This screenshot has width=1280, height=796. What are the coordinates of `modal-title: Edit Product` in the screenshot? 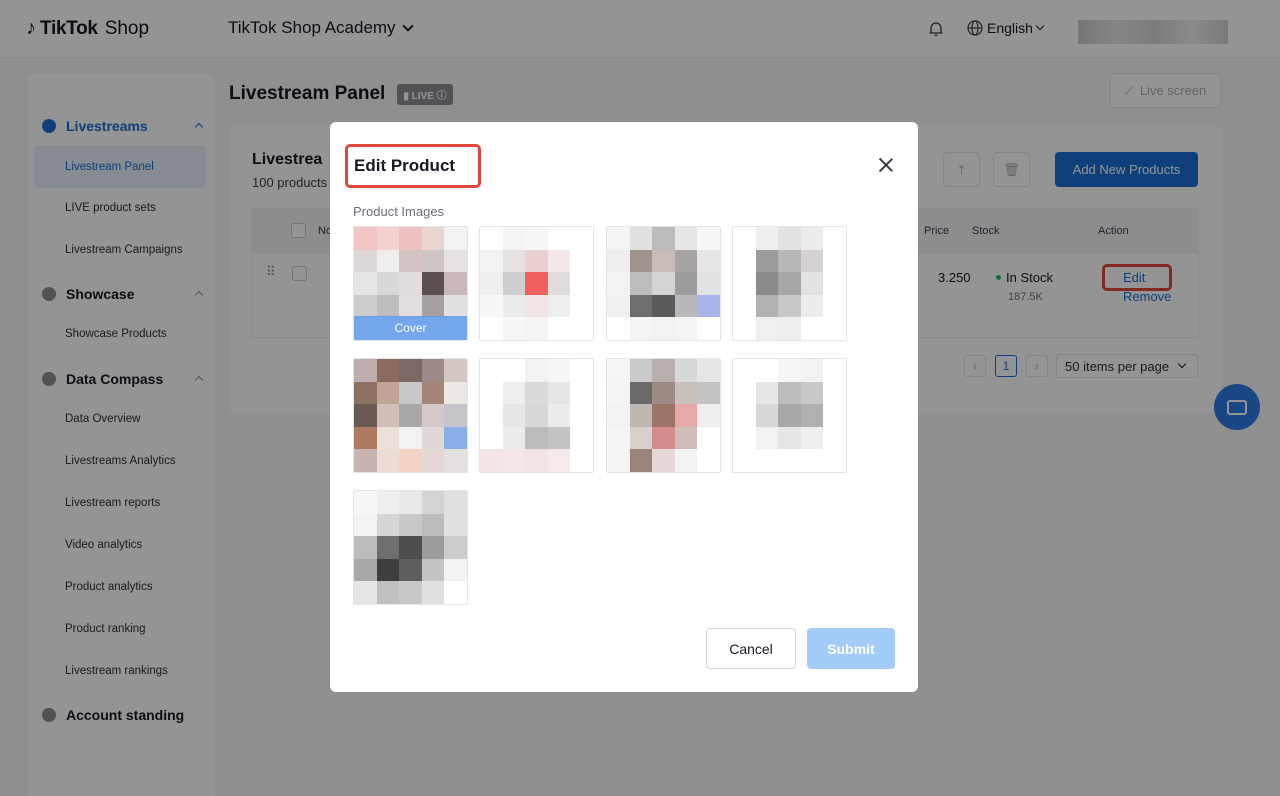 It's located at (413, 166).